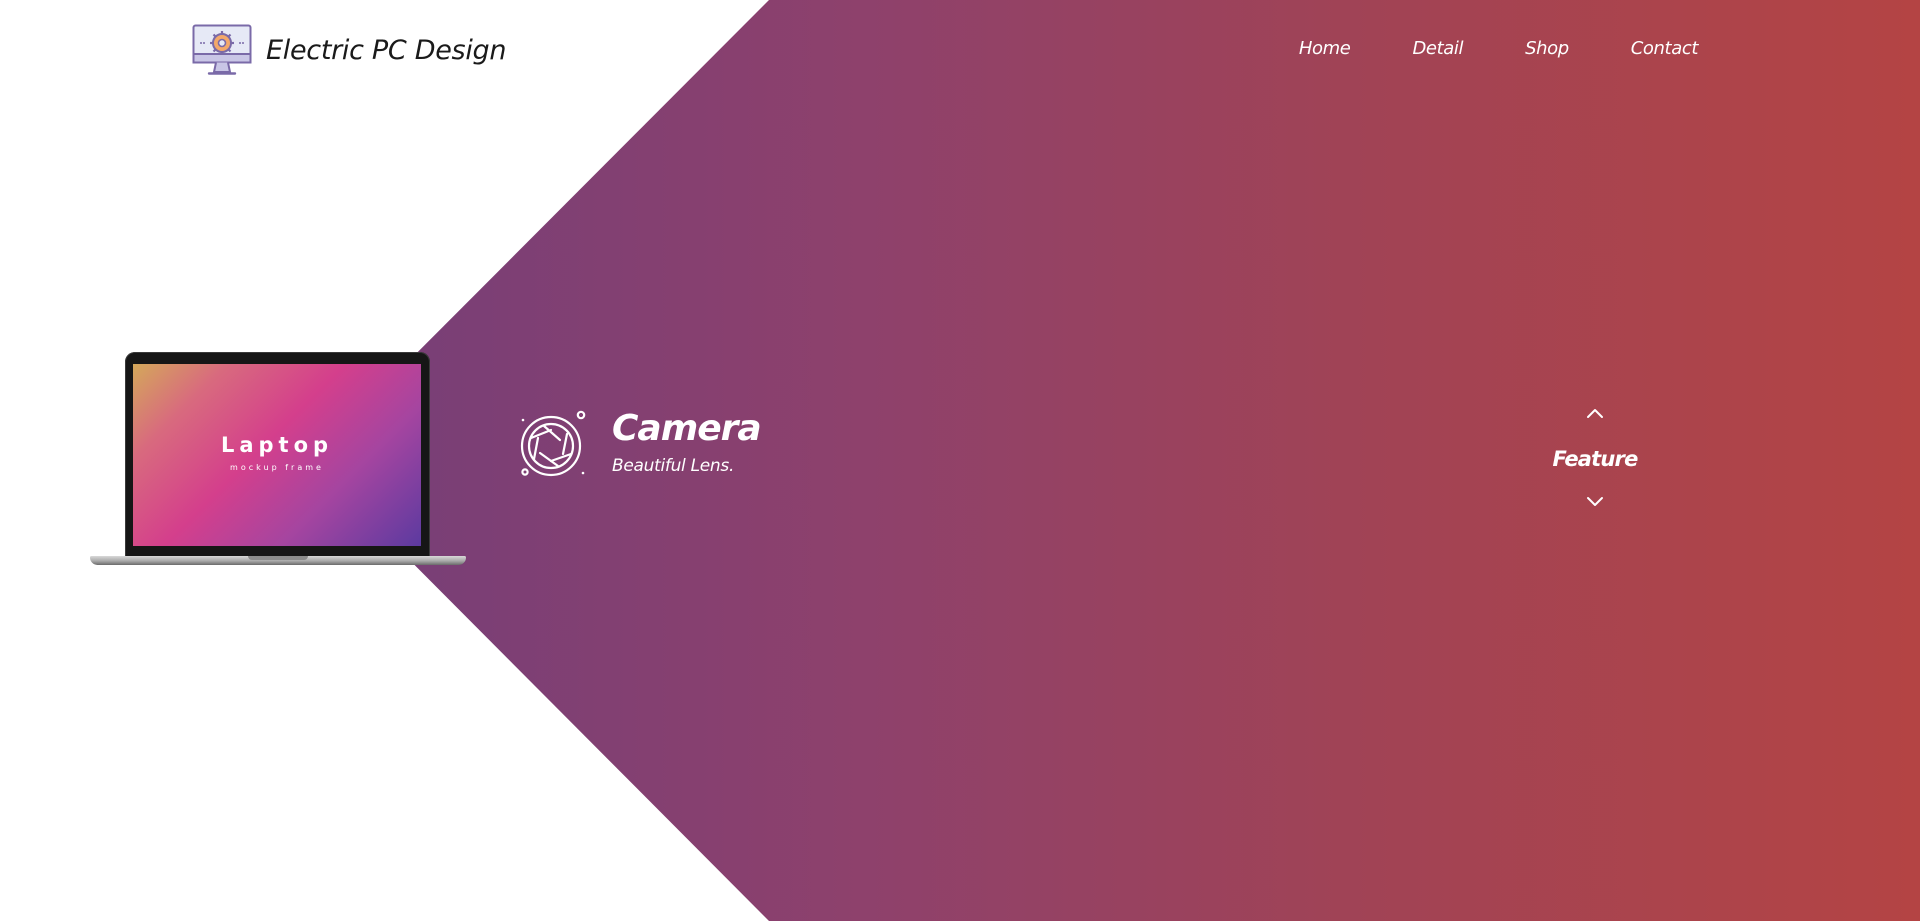 Image resolution: width=1920 pixels, height=921 pixels. I want to click on laptop-screen-subtitle: mockup frame, so click(277, 467).